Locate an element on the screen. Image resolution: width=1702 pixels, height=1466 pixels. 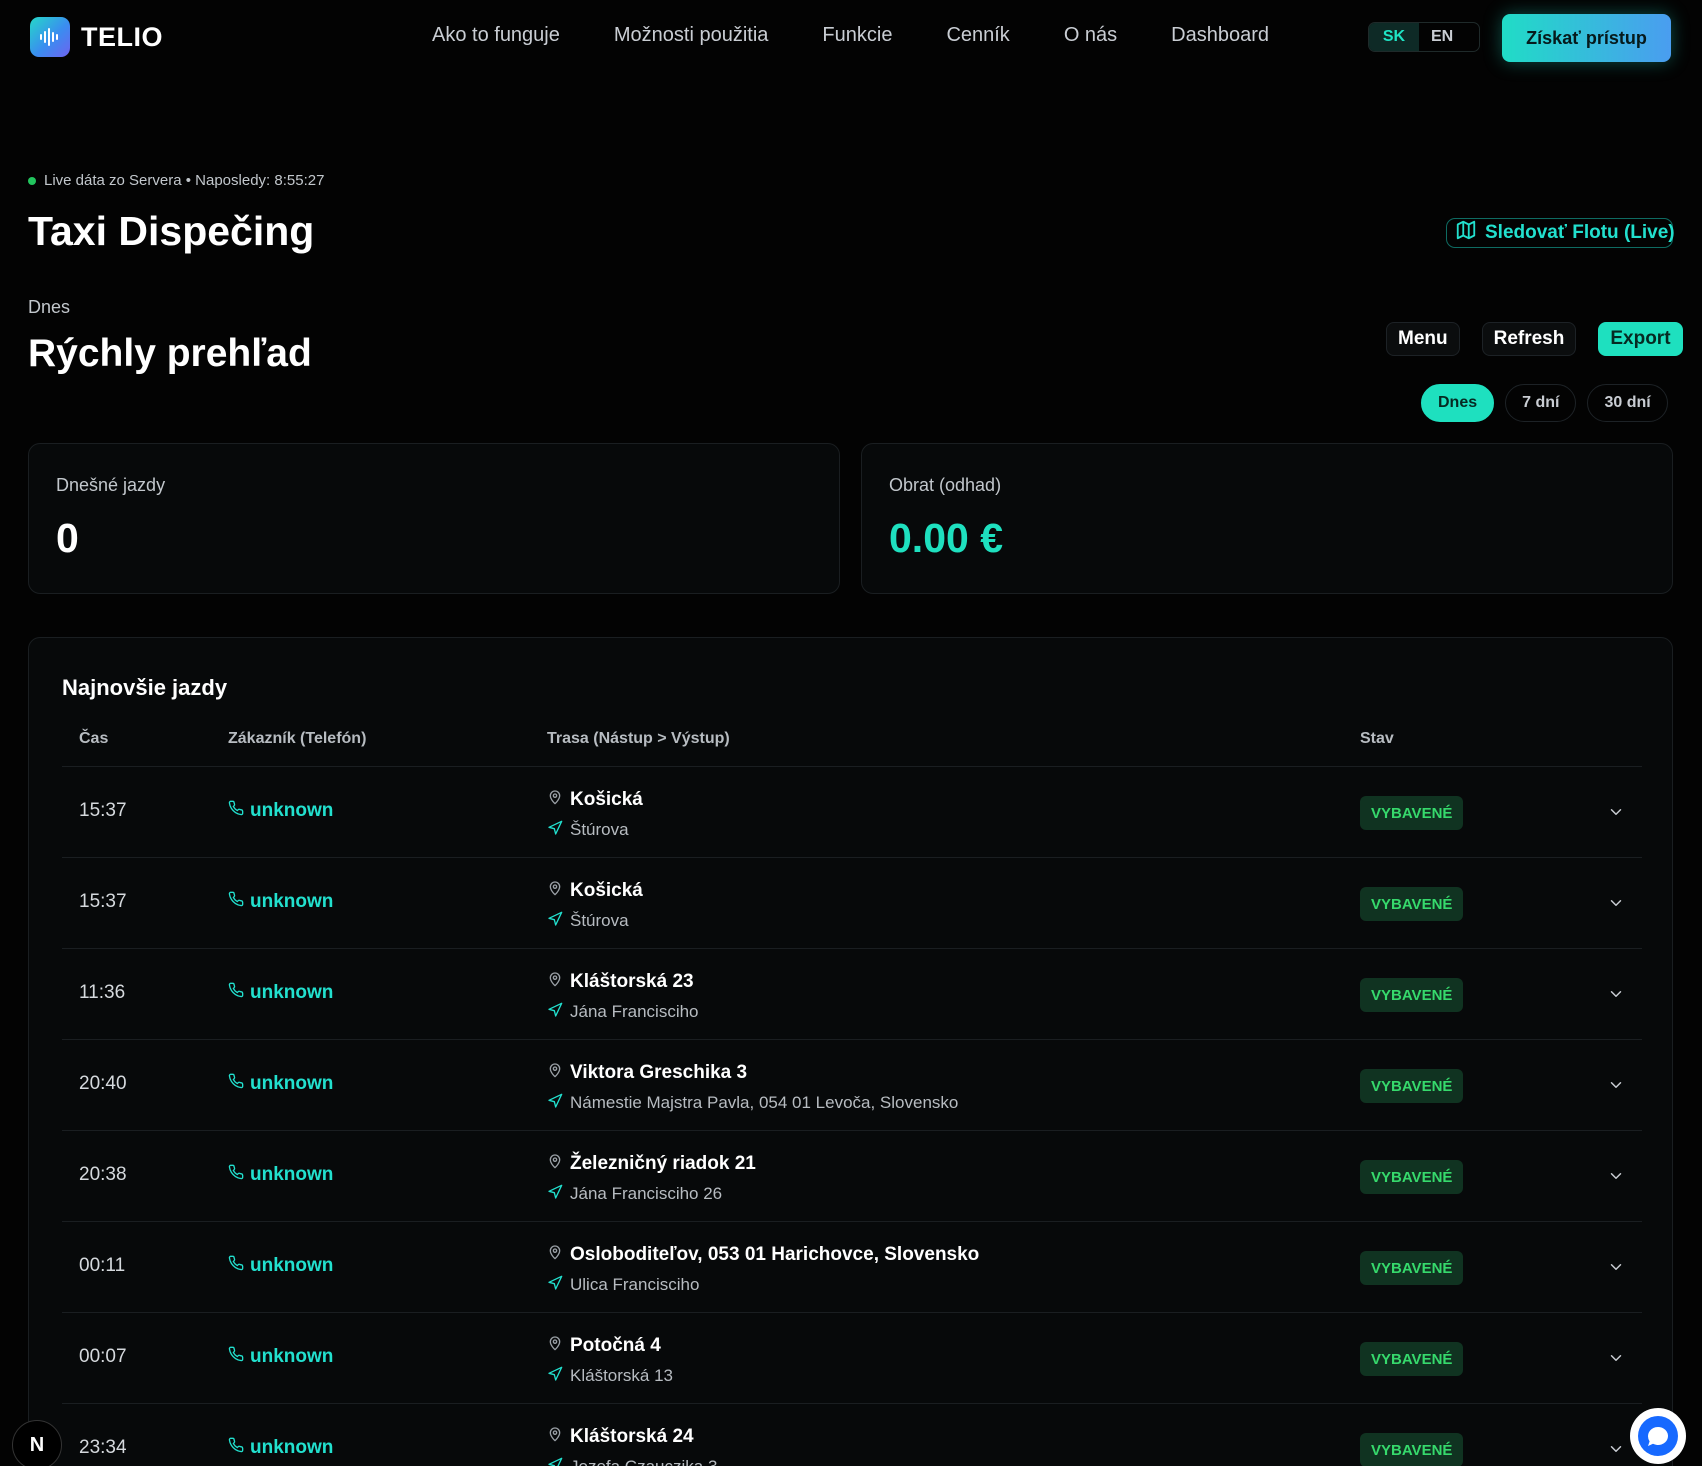
export-button: Export is located at coordinates (1640, 339).